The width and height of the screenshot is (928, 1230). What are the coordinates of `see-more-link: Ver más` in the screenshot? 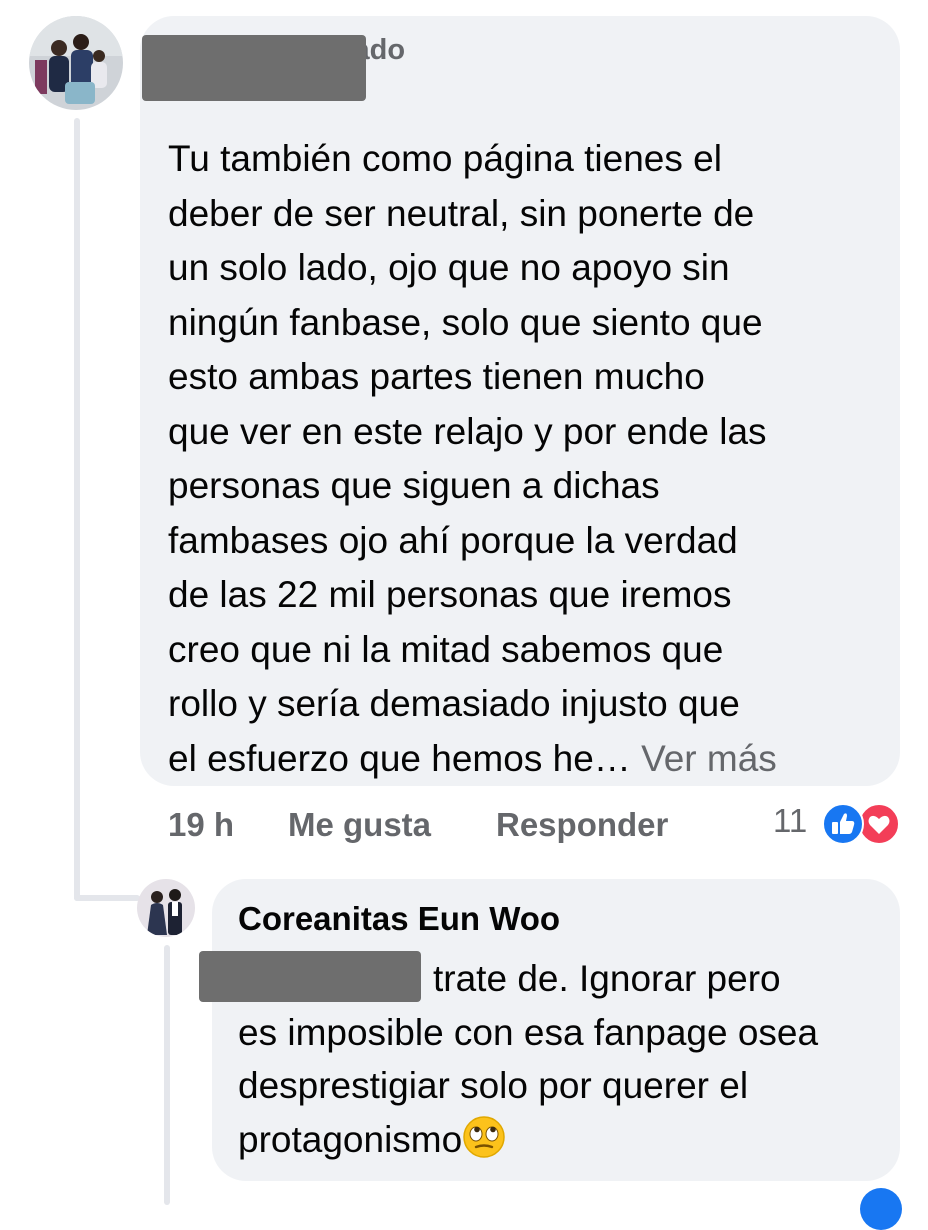 It's located at (709, 758).